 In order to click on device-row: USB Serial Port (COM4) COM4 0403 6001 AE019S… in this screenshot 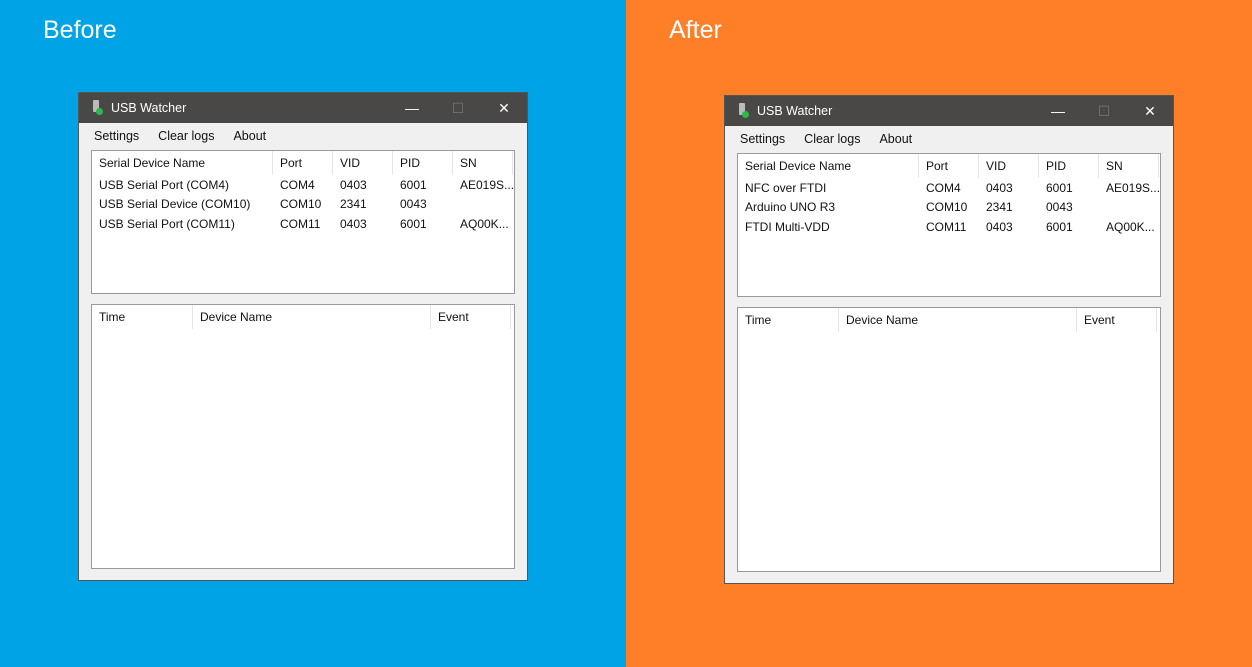, I will do `click(303, 185)`.